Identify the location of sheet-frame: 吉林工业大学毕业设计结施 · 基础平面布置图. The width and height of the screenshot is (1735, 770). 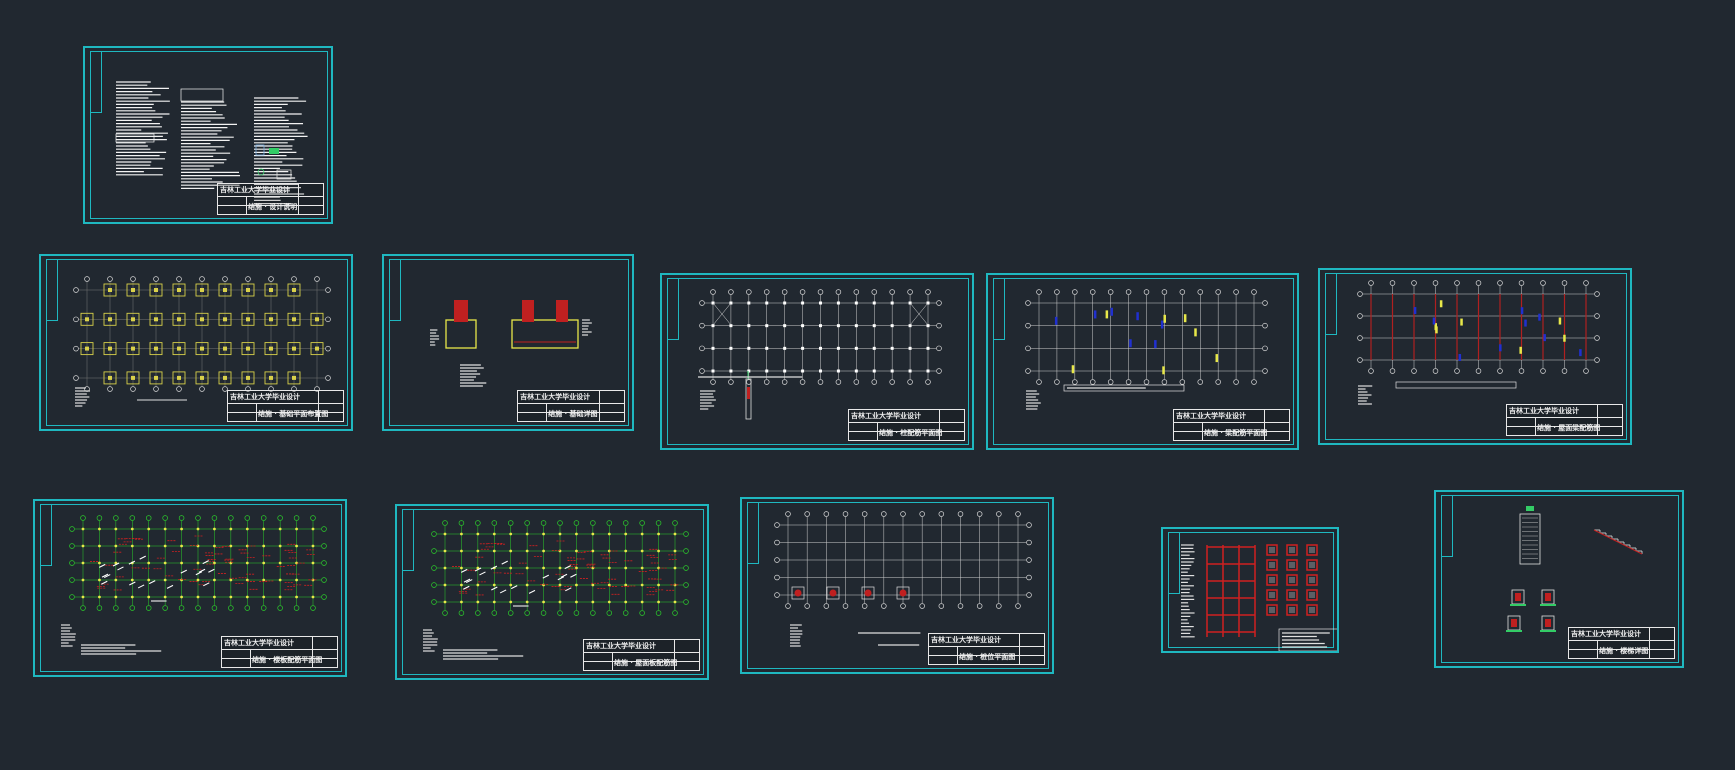
(197, 342).